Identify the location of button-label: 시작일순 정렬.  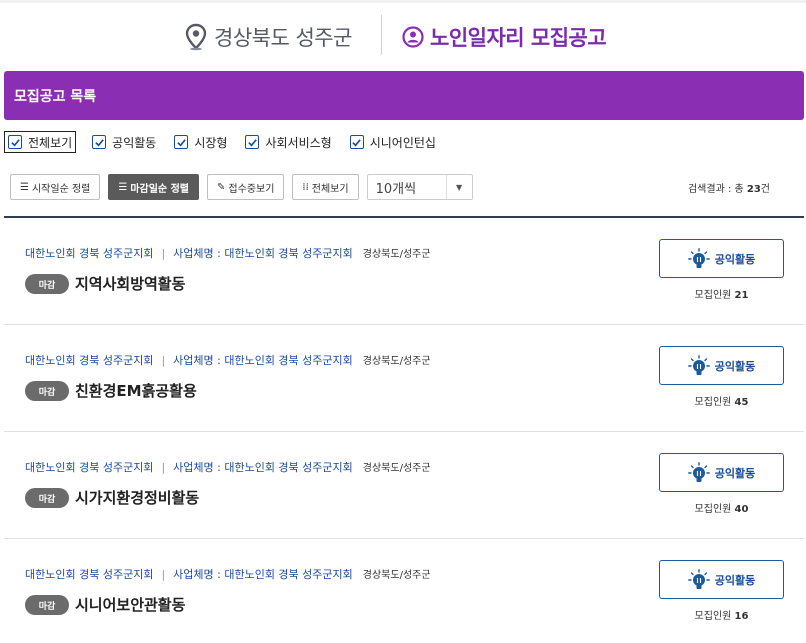
(61, 189).